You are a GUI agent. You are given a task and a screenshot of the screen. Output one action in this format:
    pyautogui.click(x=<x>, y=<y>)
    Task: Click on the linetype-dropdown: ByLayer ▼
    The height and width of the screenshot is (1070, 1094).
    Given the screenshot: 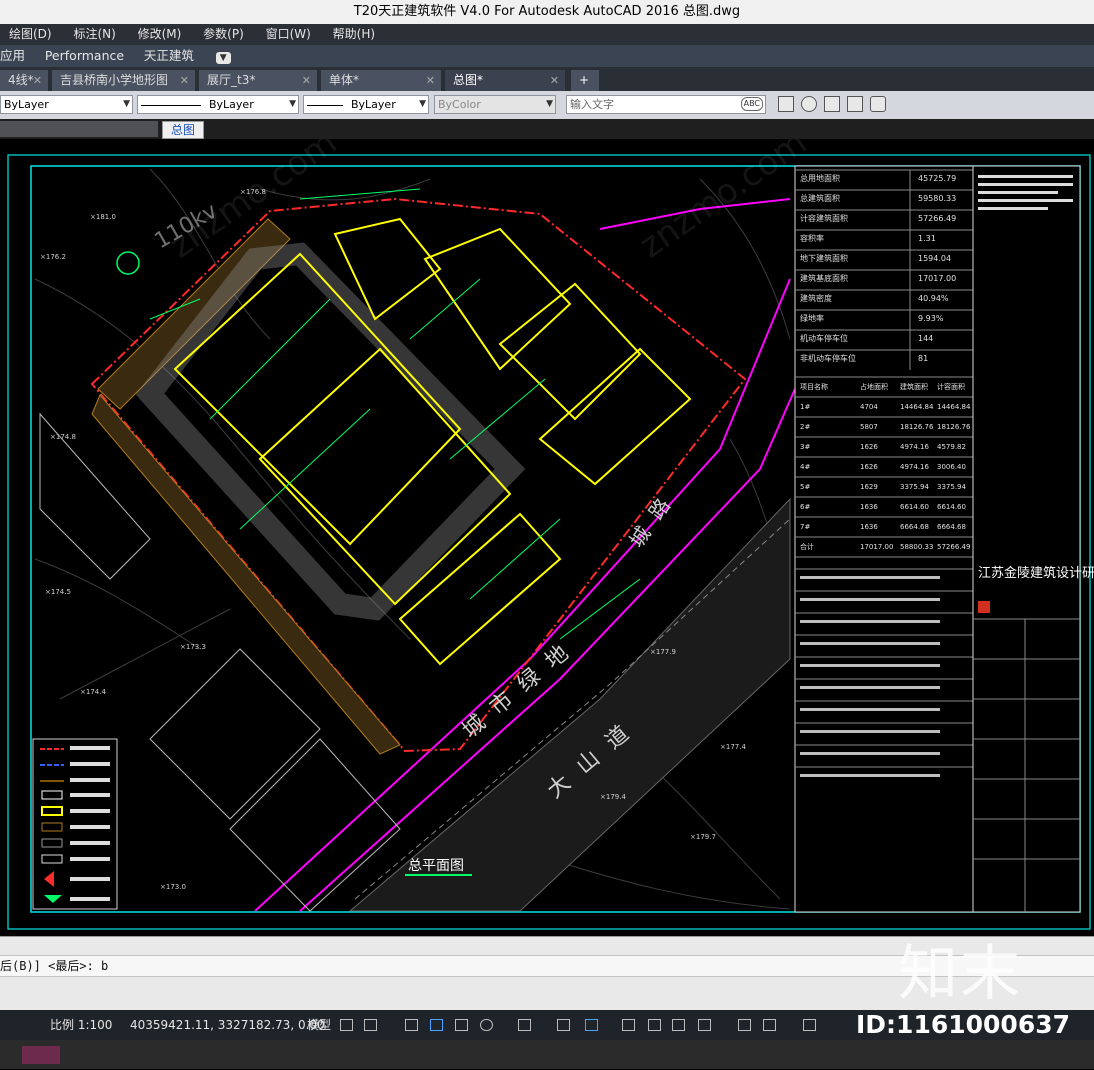 What is the action you would take?
    pyautogui.click(x=218, y=104)
    